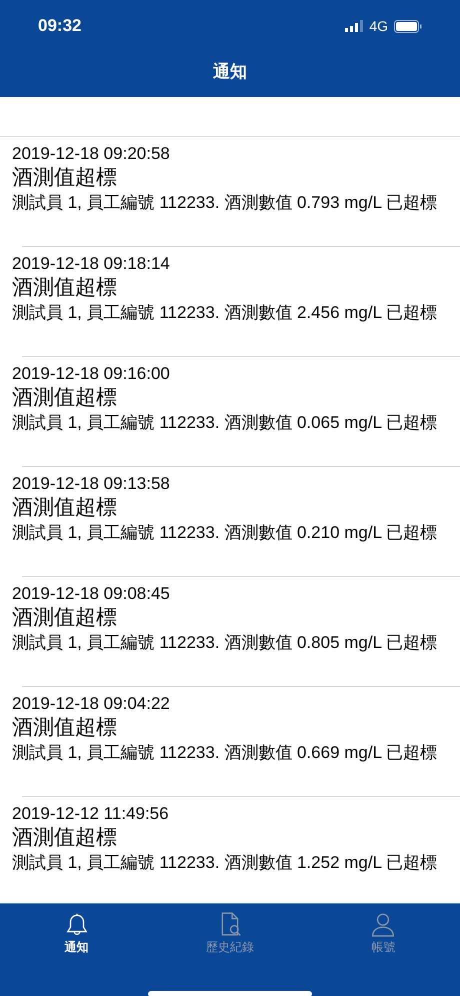  Describe the element at coordinates (225, 753) in the screenshot. I see `notification-message: 測試員 1, 員工編號 112233. 酒測數值 0.669 mg/L 已超標` at that location.